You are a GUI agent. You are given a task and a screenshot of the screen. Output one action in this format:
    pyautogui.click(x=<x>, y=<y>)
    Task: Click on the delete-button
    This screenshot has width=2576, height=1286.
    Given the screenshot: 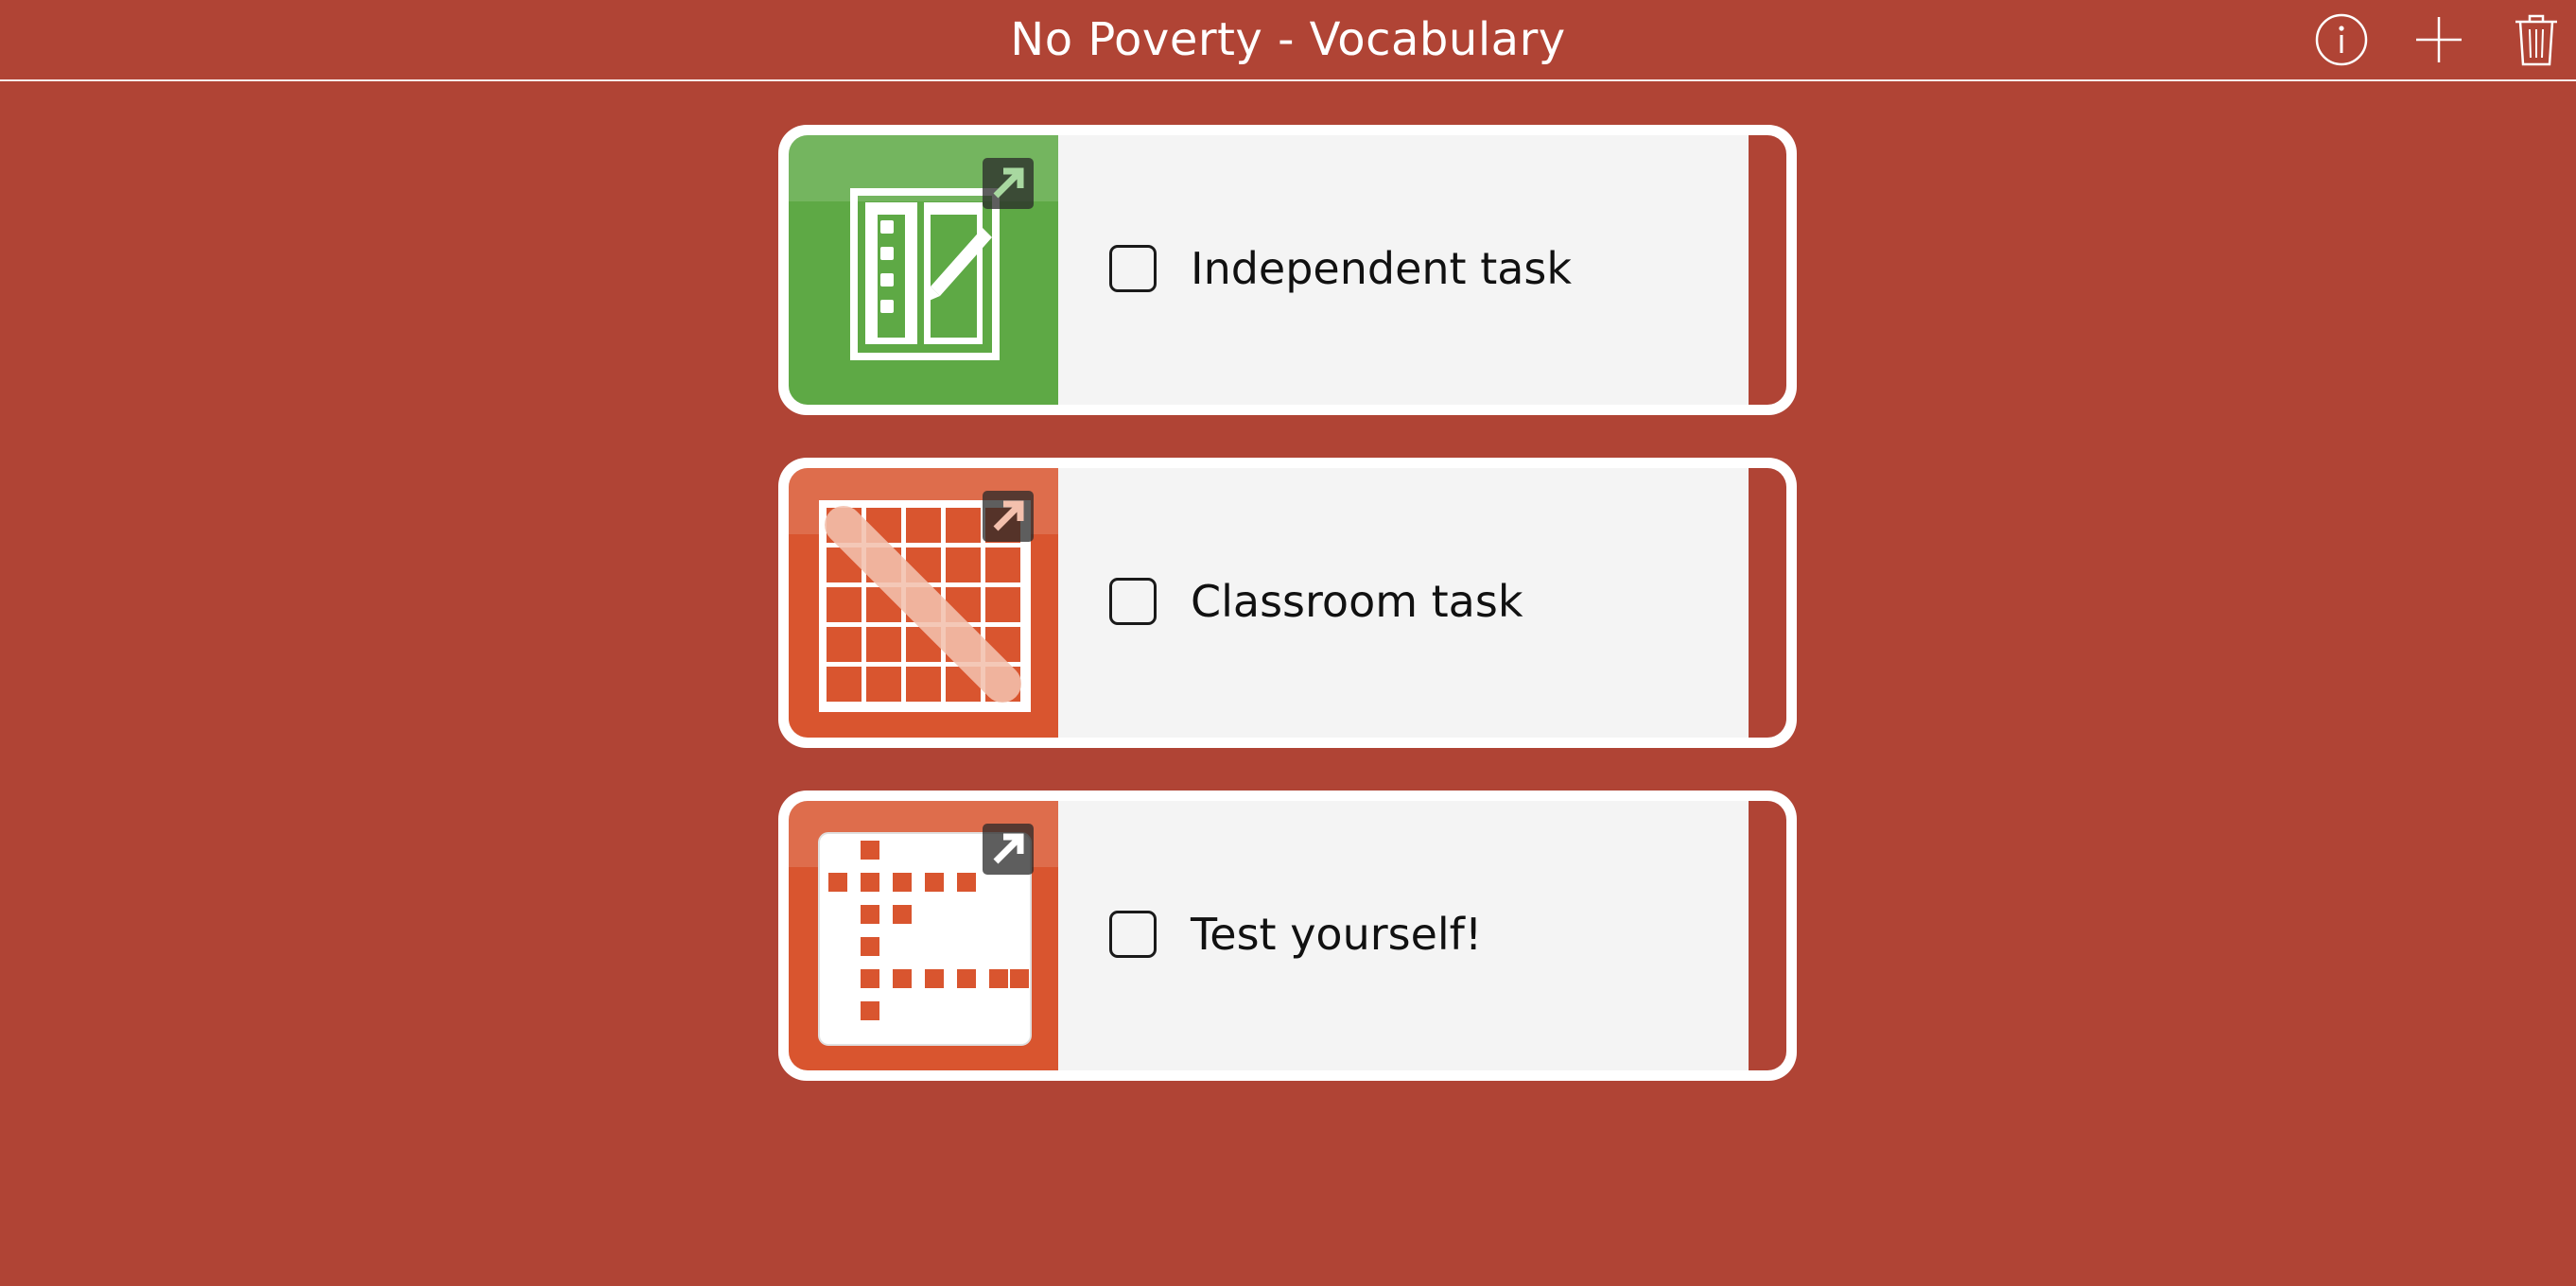 What is the action you would take?
    pyautogui.click(x=2536, y=39)
    